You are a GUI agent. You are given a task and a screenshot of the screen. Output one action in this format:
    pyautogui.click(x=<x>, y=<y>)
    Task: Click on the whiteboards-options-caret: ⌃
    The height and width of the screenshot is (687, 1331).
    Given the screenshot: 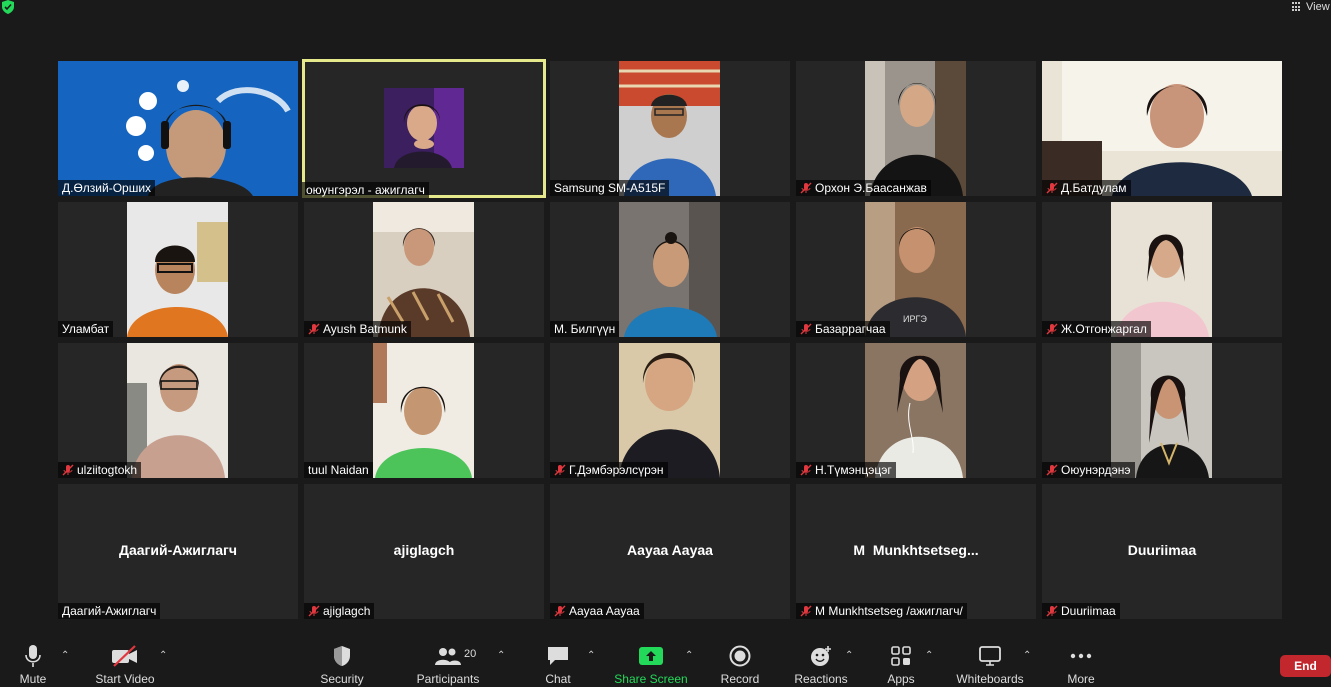 What is the action you would take?
    pyautogui.click(x=1027, y=655)
    